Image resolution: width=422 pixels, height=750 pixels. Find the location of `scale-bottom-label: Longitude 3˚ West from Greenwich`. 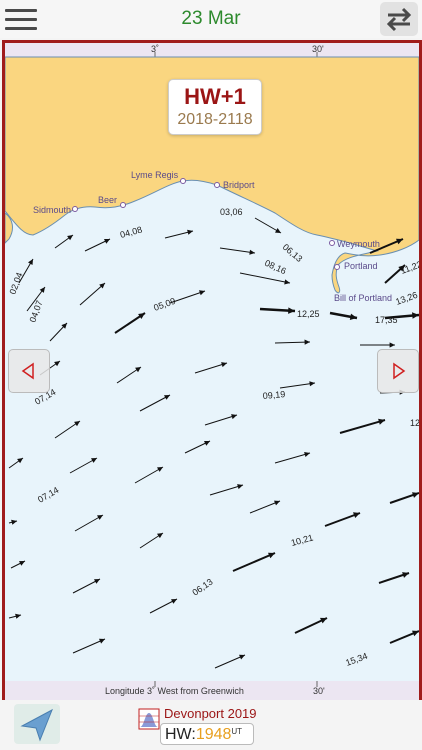

scale-bottom-label: Longitude 3˚ West from Greenwich is located at coordinates (174, 691).